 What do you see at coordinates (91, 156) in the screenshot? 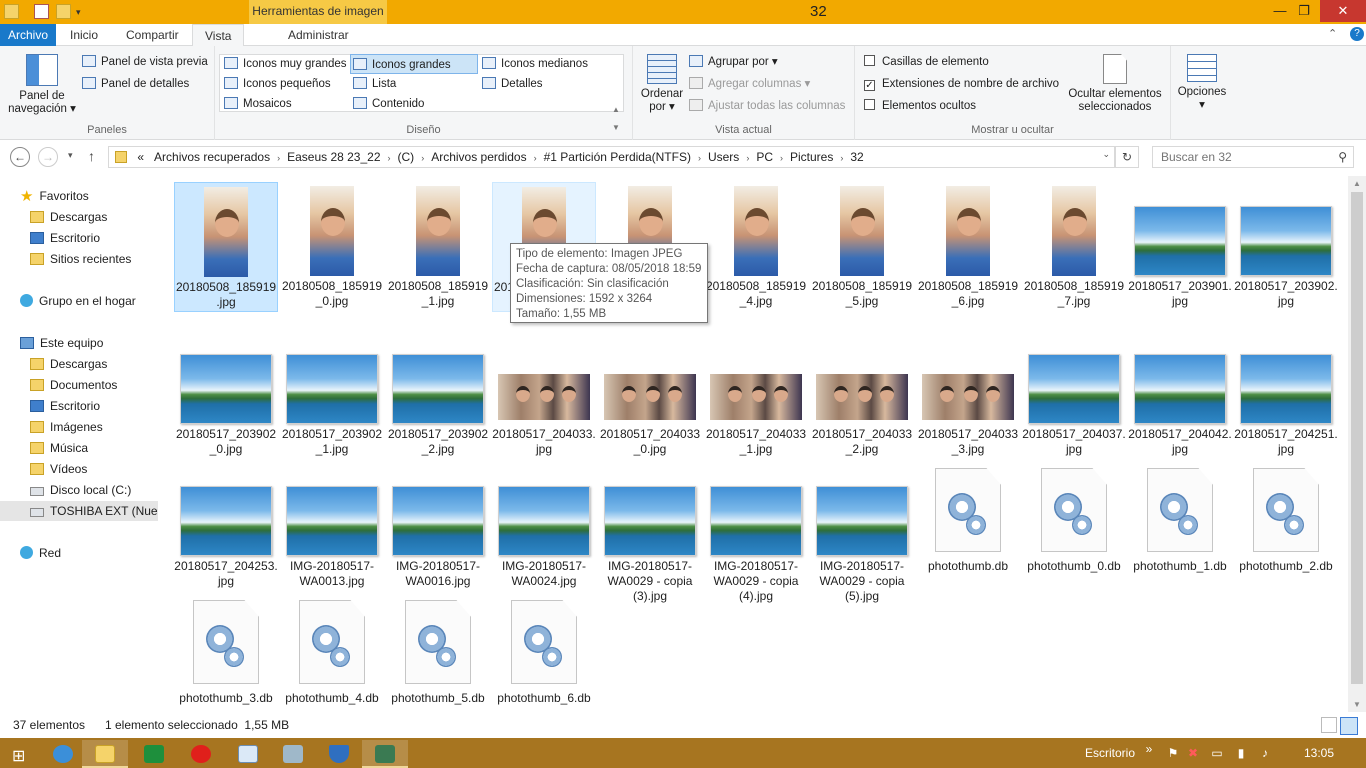
I see `up-arrow-icon: ↑` at bounding box center [91, 156].